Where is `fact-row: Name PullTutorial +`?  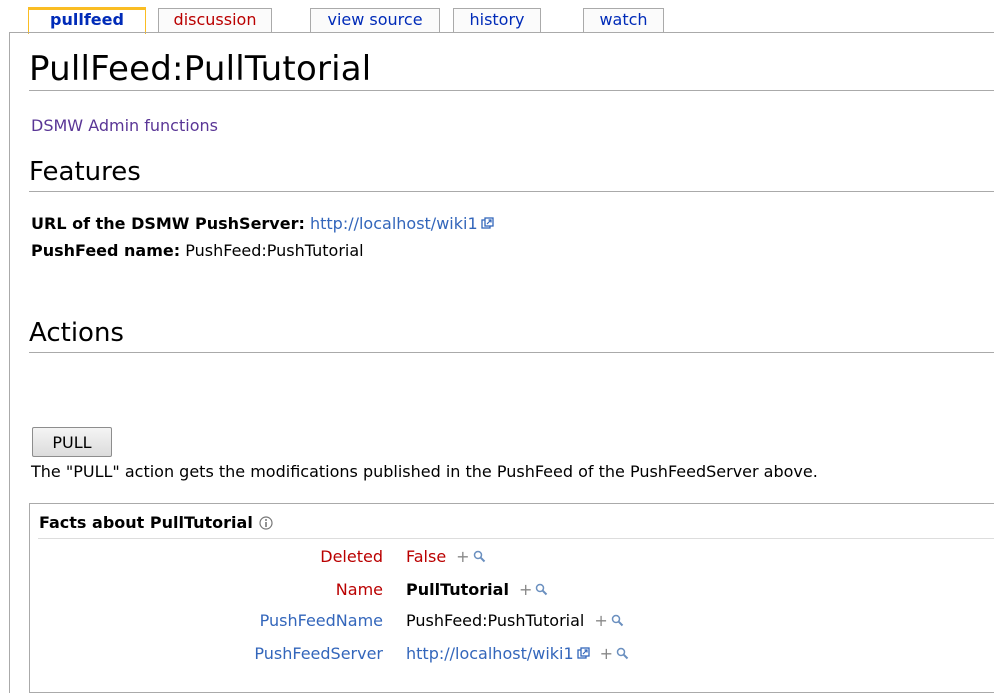
fact-row: Name PullTutorial + is located at coordinates (512, 592).